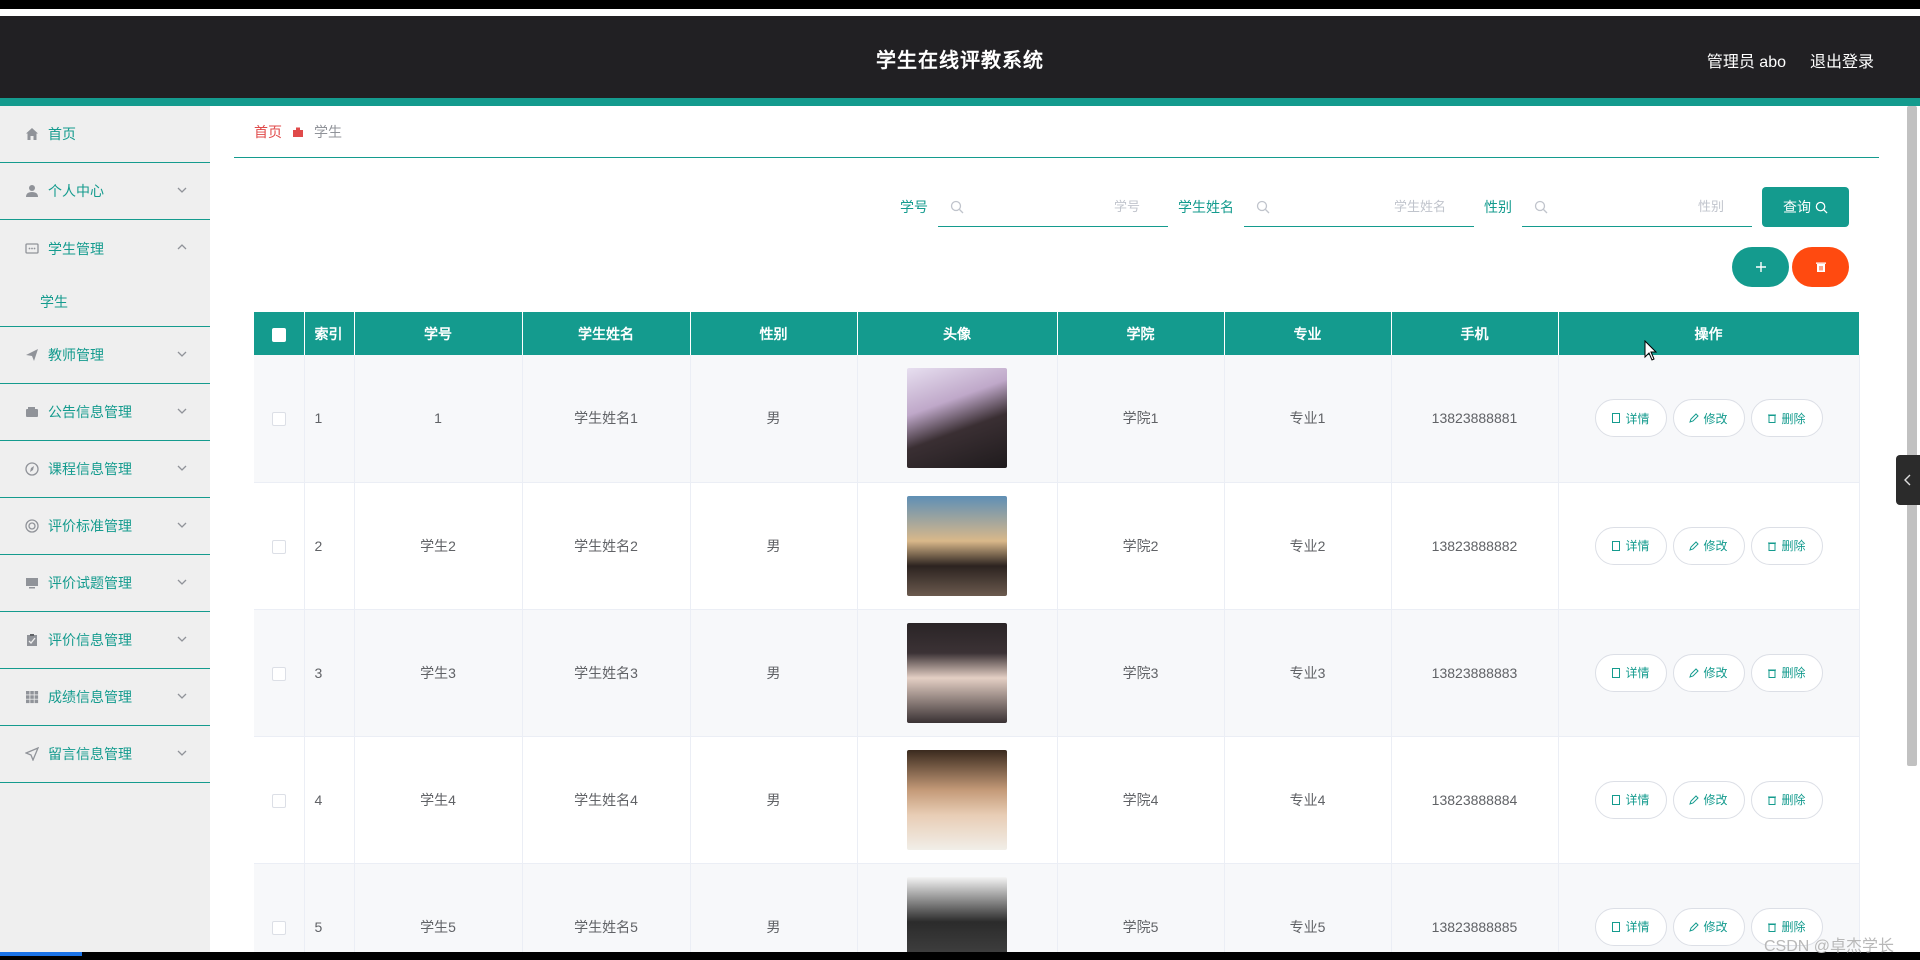 The width and height of the screenshot is (1920, 960). Describe the element at coordinates (105, 640) in the screenshot. I see `sidebar-item-evaluation-info-management: 评价信息管理` at that location.